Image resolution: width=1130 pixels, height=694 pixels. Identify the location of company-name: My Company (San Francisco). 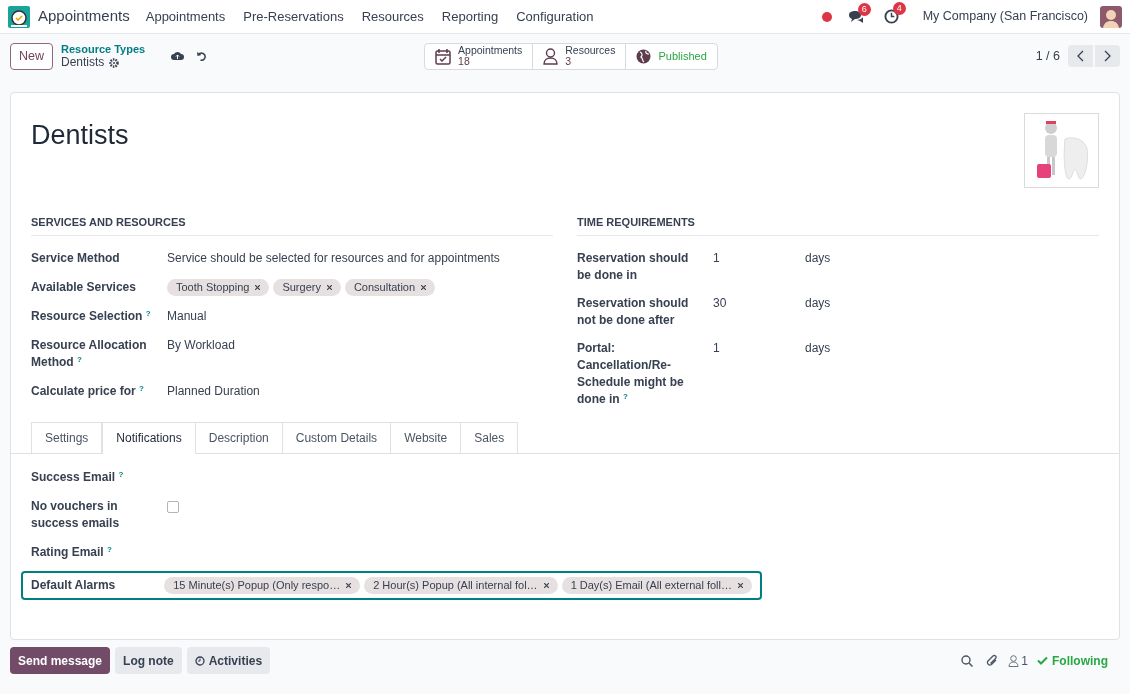
(1005, 16).